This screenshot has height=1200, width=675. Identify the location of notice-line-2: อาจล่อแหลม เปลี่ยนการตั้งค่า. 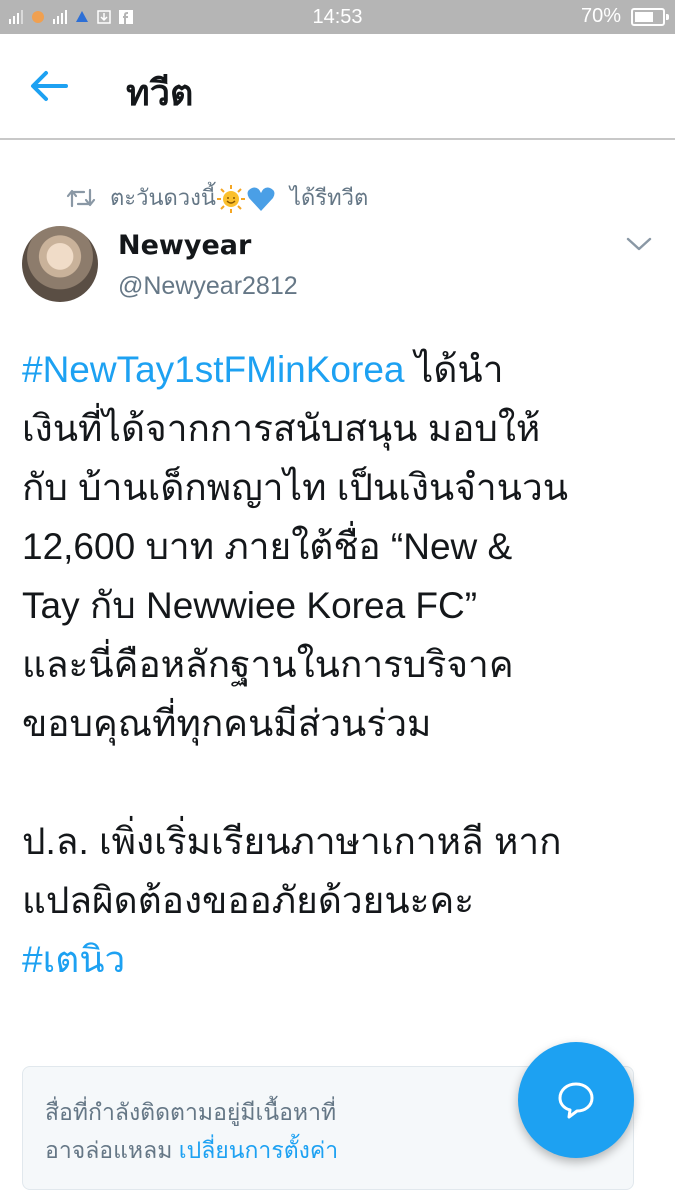
(328, 1150).